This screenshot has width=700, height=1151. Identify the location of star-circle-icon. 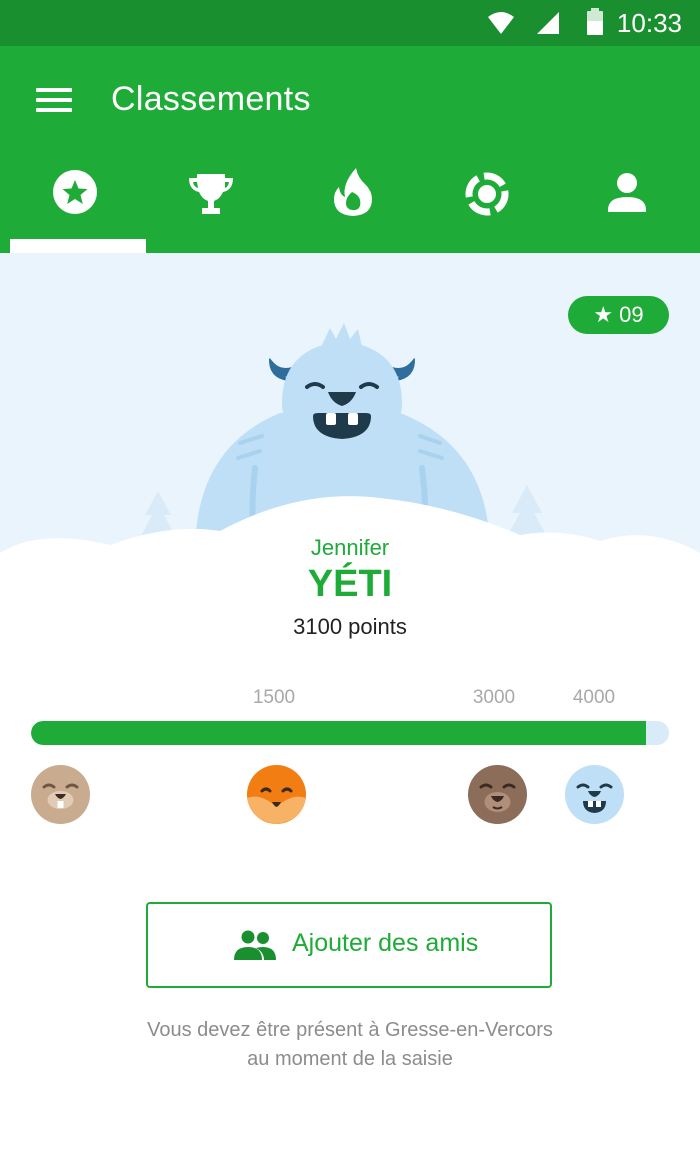
(75, 192).